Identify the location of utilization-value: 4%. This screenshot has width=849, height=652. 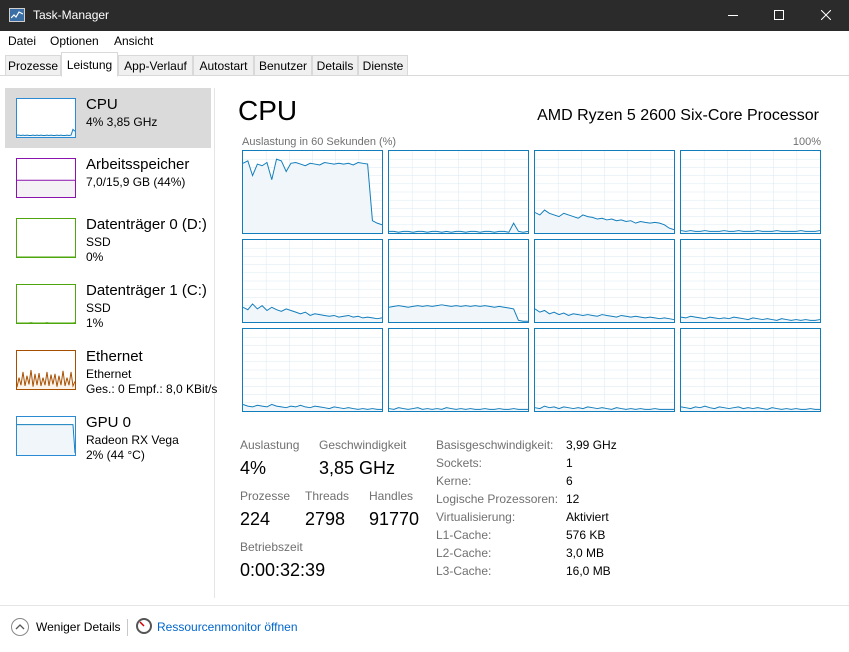
(253, 468).